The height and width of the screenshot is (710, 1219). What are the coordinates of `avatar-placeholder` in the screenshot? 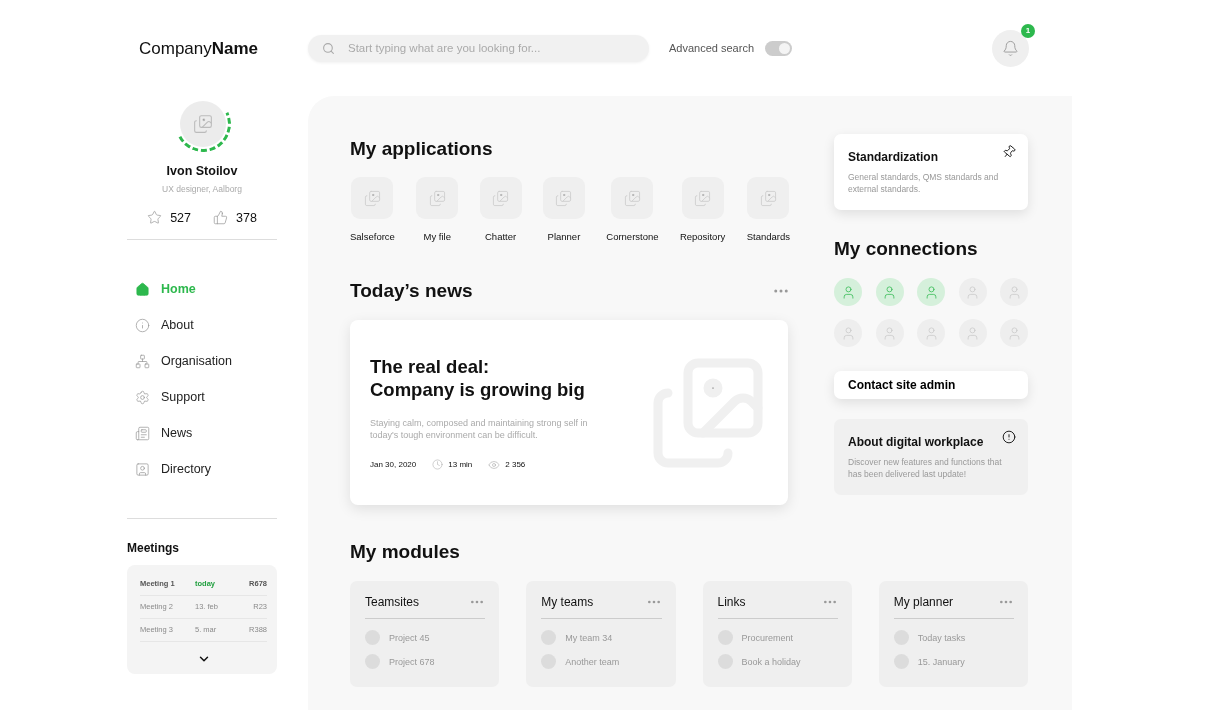 It's located at (203, 124).